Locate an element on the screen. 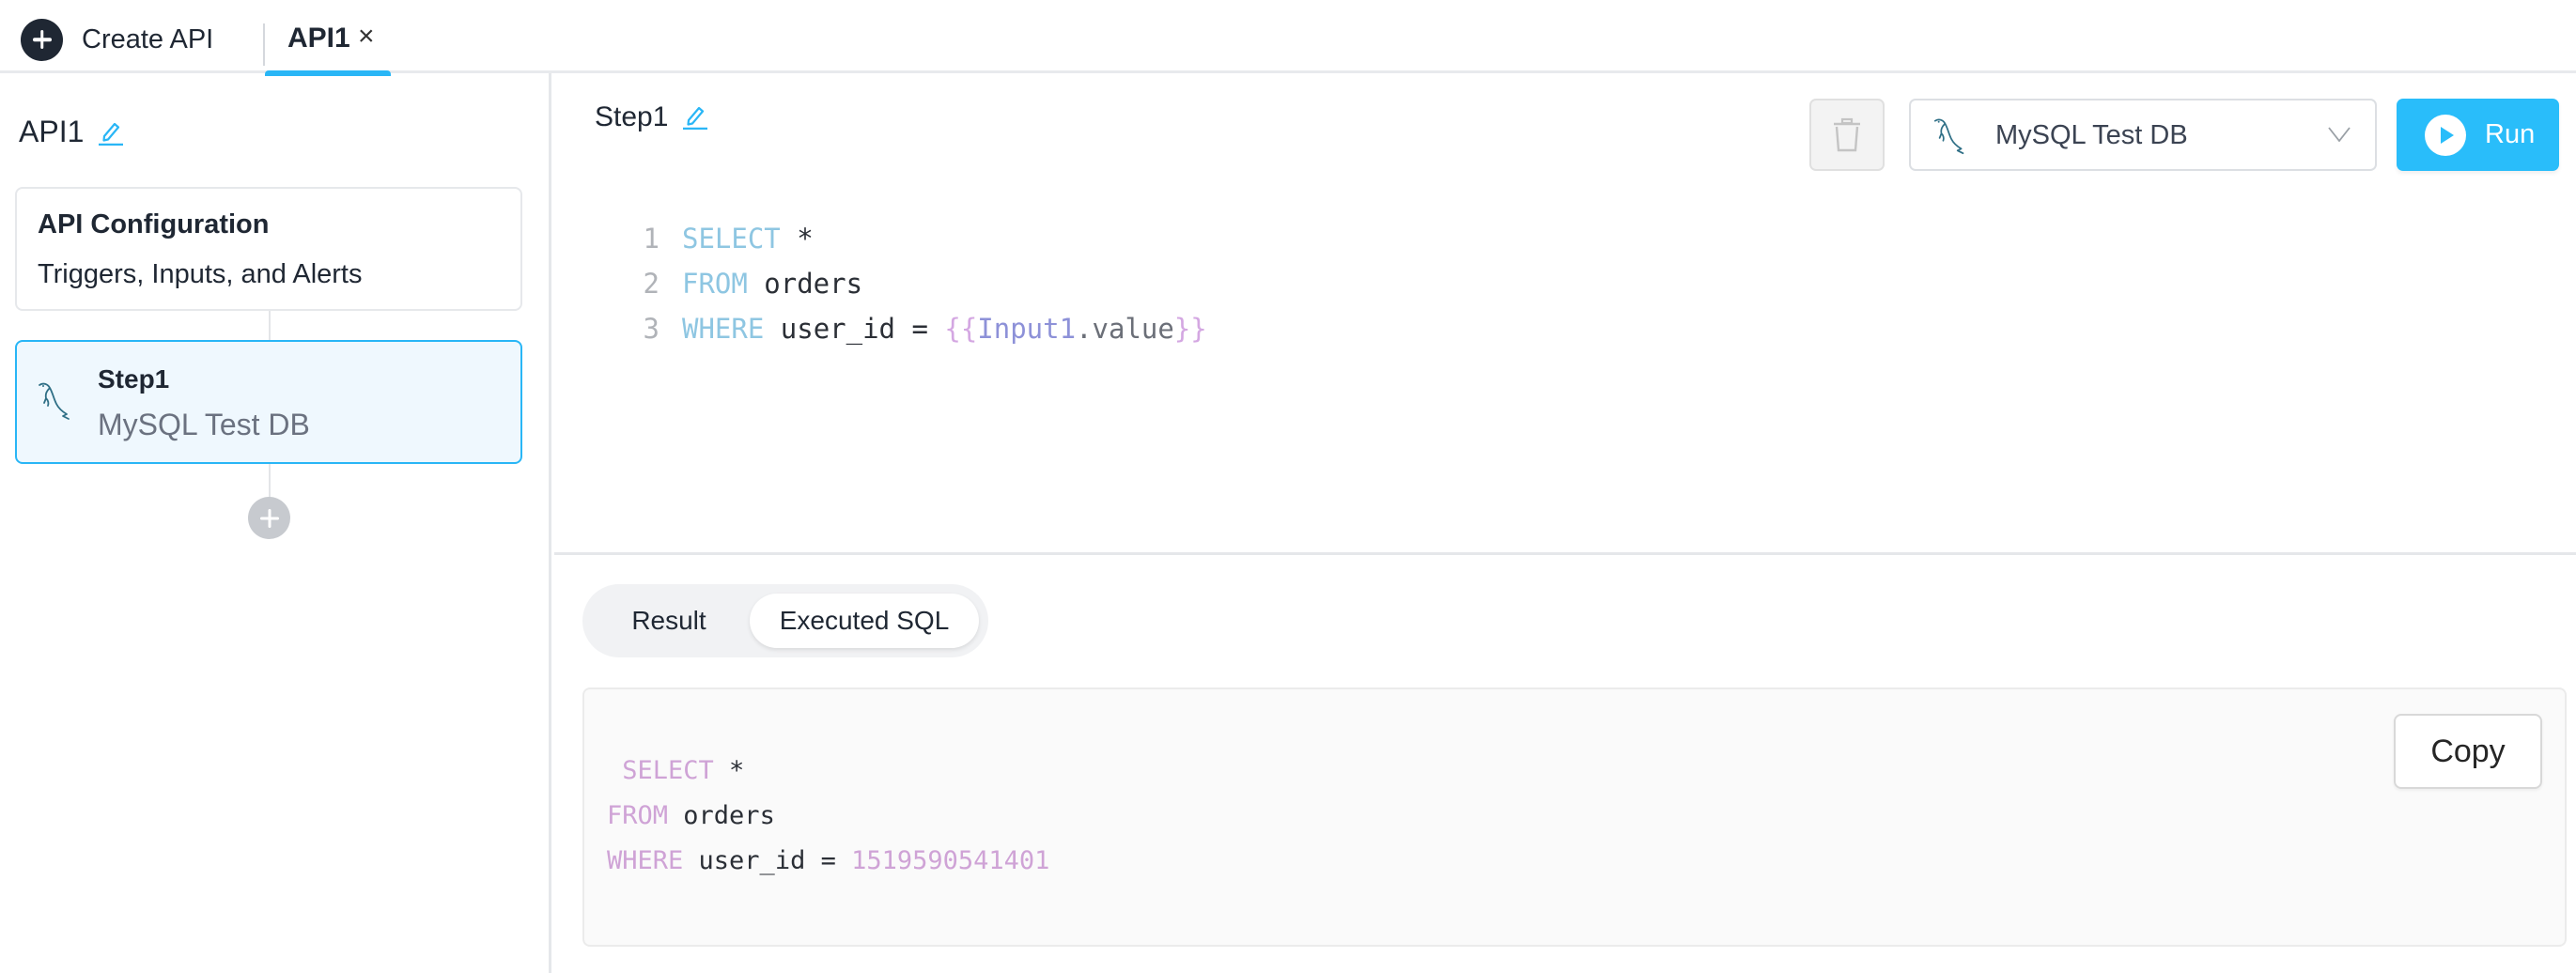 Image resolution: width=2576 pixels, height=973 pixels. tab-label: API1 is located at coordinates (319, 38).